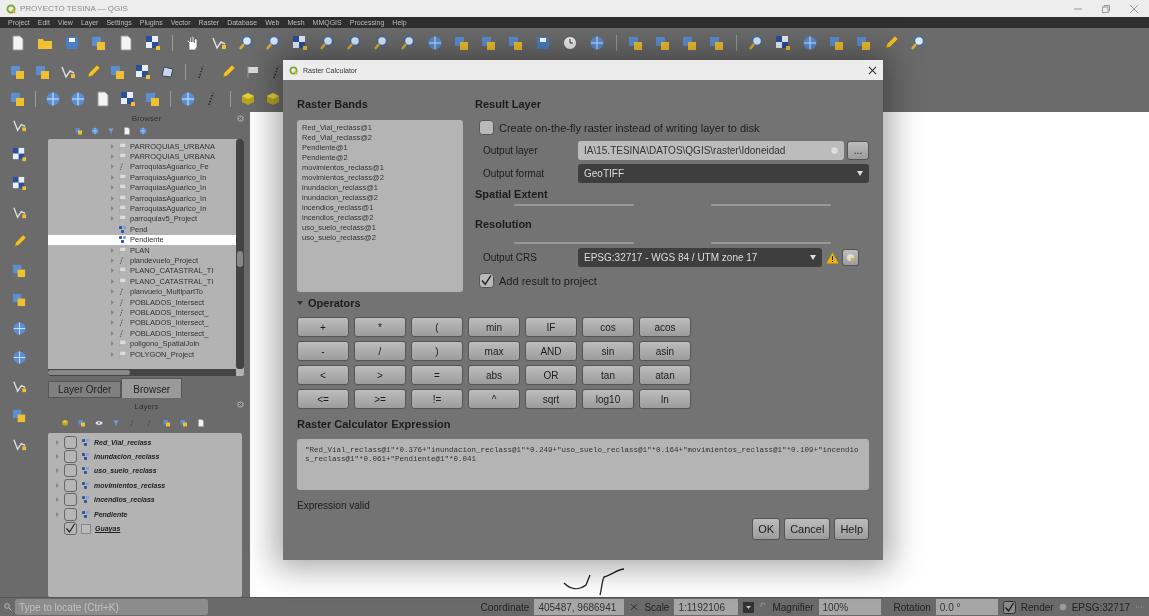 This screenshot has height=616, width=1149. What do you see at coordinates (570, 43) in the screenshot?
I see `clock-icon` at bounding box center [570, 43].